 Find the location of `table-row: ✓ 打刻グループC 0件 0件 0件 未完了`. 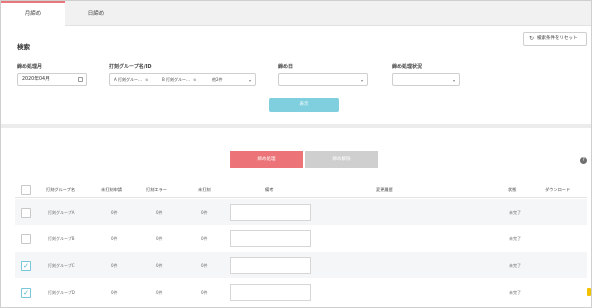

table-row: ✓ 打刻グループC 0件 0件 0件 未完了 is located at coordinates (301, 265).